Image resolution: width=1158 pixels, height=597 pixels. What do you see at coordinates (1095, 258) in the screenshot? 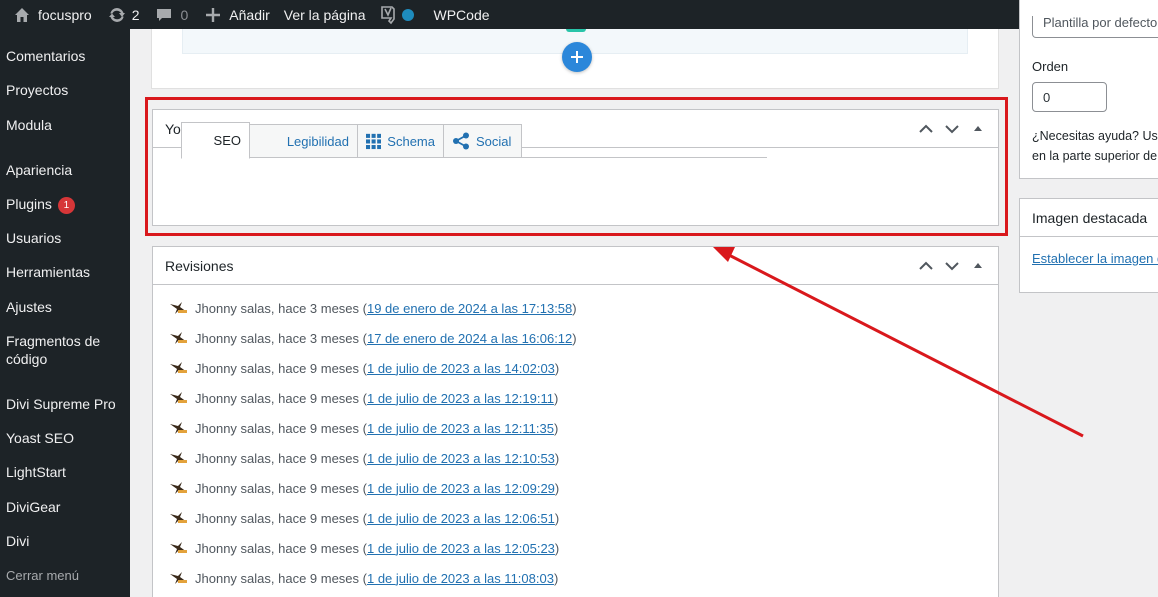
I see `set-featured-image-link: Establecer la imagen d` at bounding box center [1095, 258].